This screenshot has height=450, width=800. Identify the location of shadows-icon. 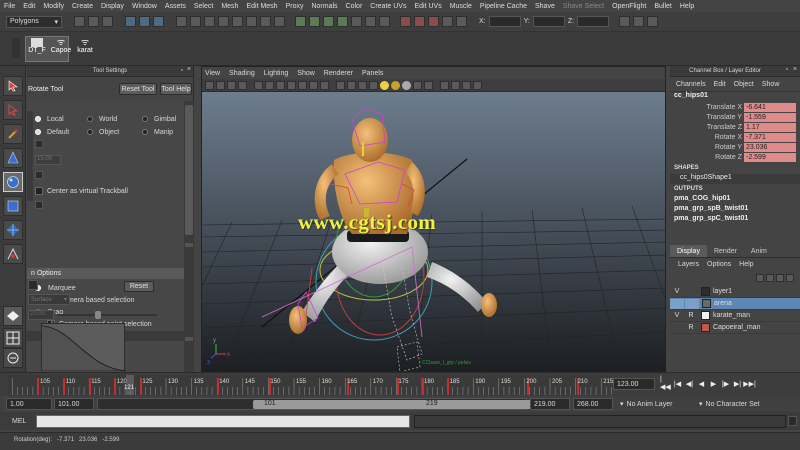
(395, 85).